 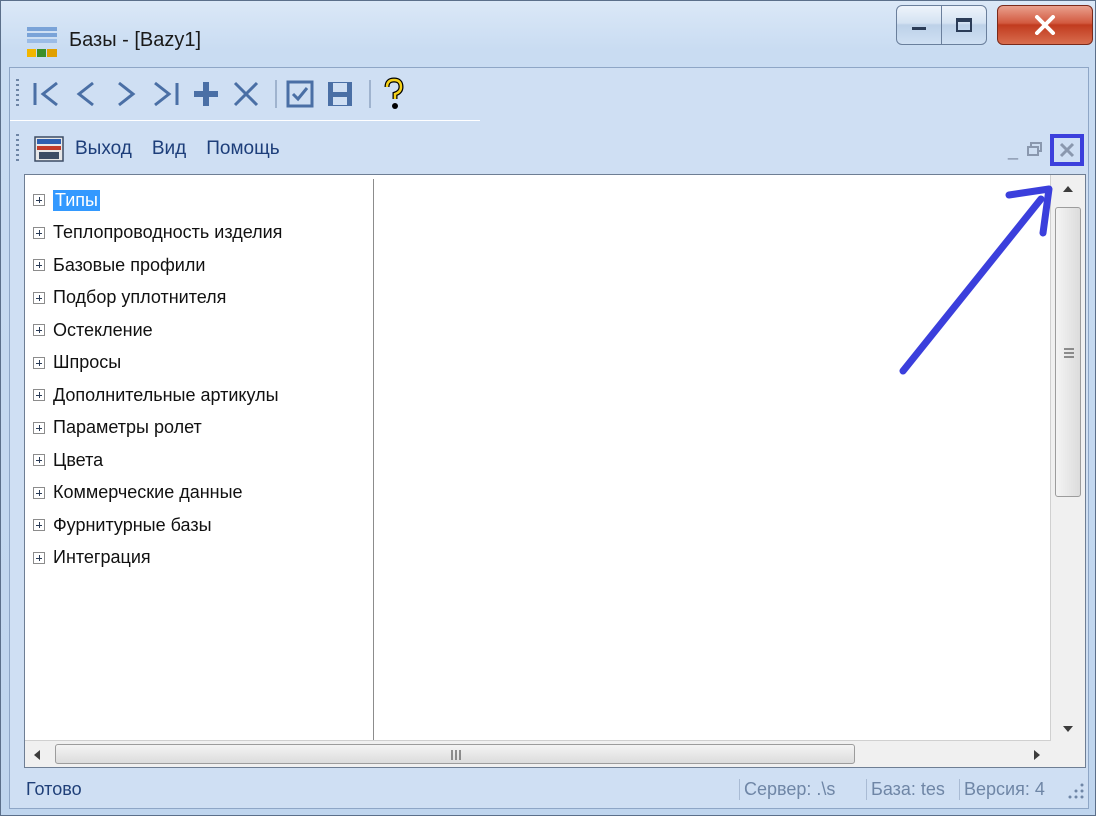 I want to click on child-close-icon, so click(x=1067, y=150).